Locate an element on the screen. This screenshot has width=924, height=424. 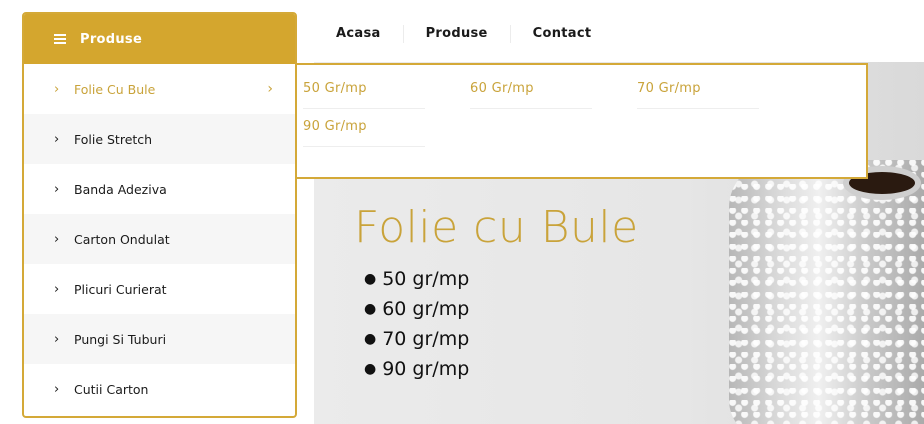
bubble-wrap-roll-image is located at coordinates (826, 292).